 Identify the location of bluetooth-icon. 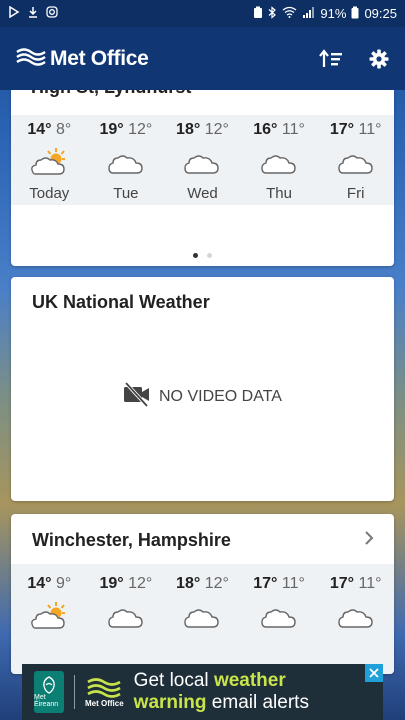
(272, 13).